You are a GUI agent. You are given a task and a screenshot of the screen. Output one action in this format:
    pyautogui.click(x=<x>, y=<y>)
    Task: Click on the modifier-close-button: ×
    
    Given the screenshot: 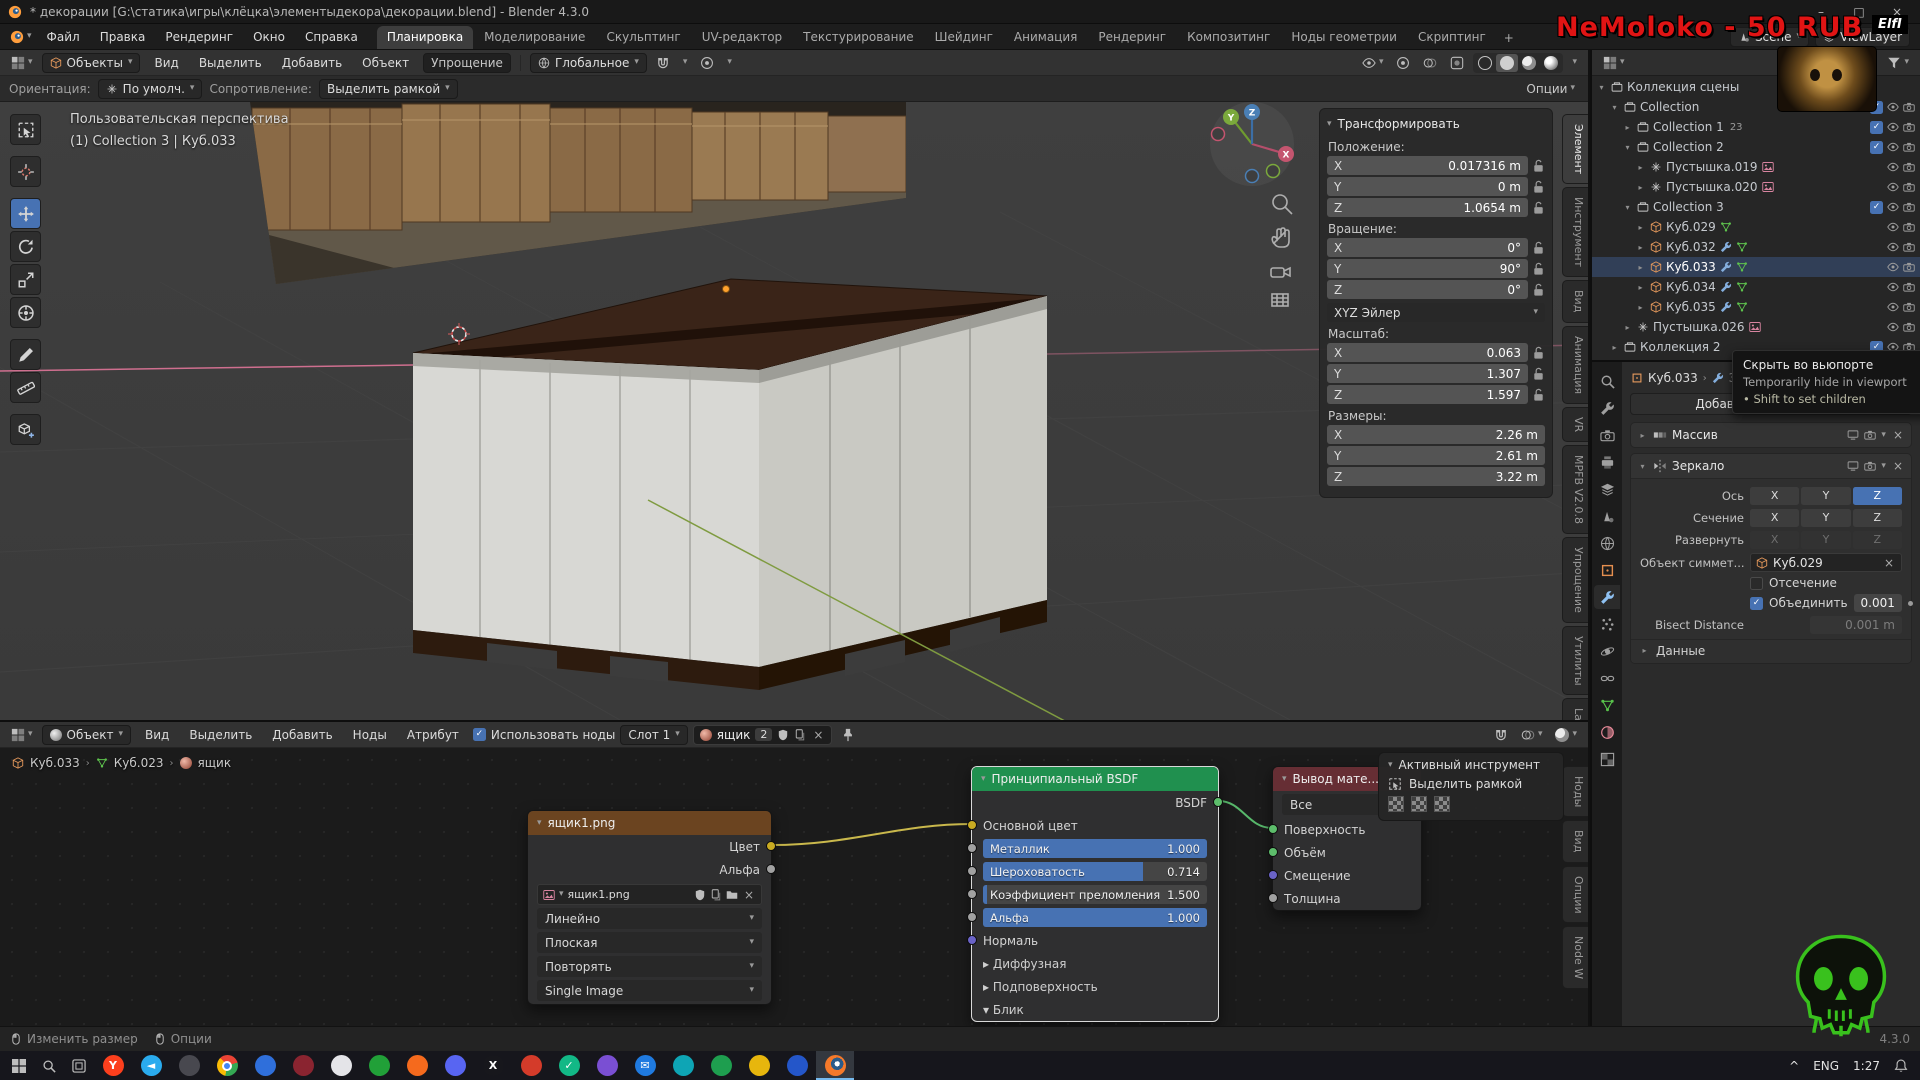 What is the action you would take?
    pyautogui.click(x=1898, y=435)
    